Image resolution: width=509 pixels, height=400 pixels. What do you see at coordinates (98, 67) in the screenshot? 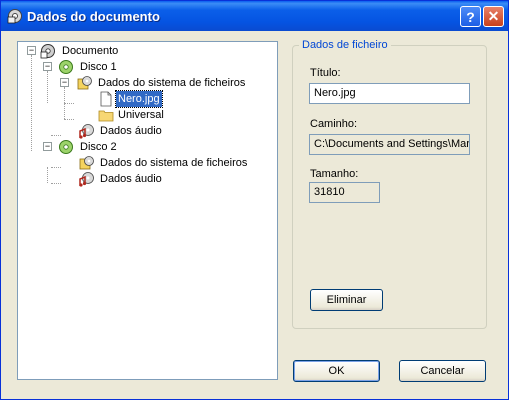
I see `tree-node-label: Disco 1` at bounding box center [98, 67].